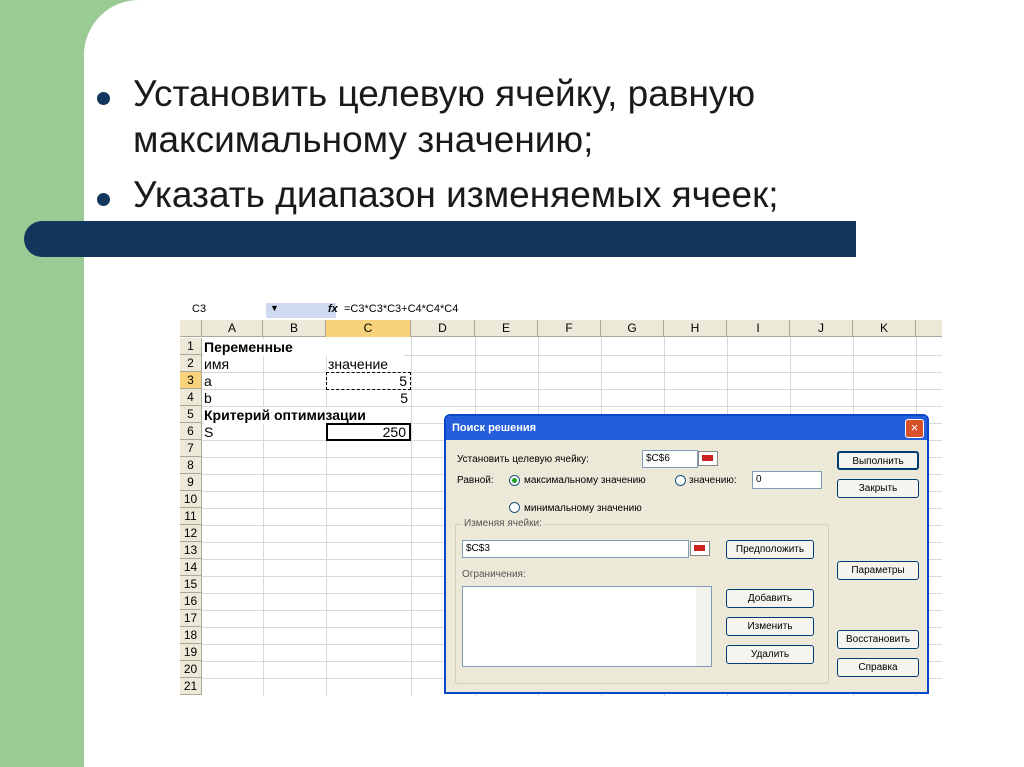 Image resolution: width=1024 pixels, height=767 pixels. What do you see at coordinates (304, 347) in the screenshot?
I see `cell-a1: Переменные` at bounding box center [304, 347].